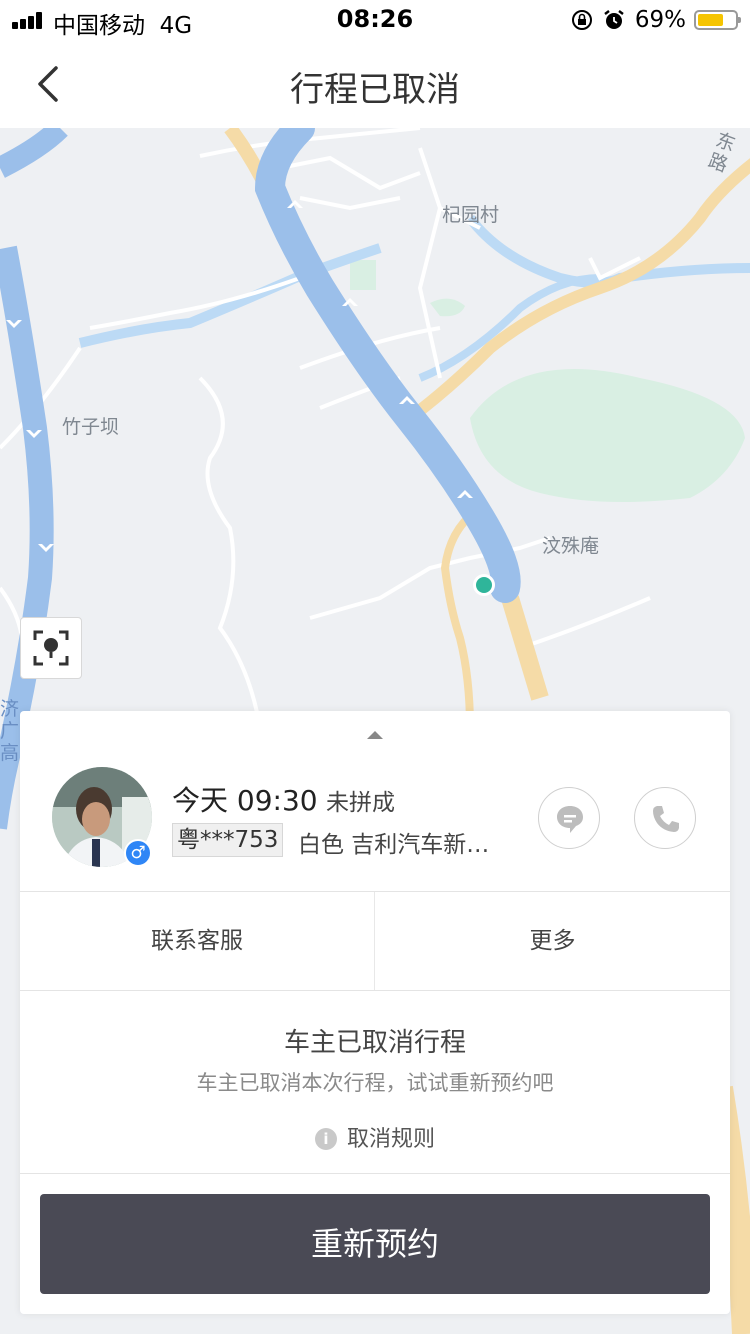 The height and width of the screenshot is (1334, 750). Describe the element at coordinates (360, 803) in the screenshot. I see `trip-status: 未拼成` at that location.